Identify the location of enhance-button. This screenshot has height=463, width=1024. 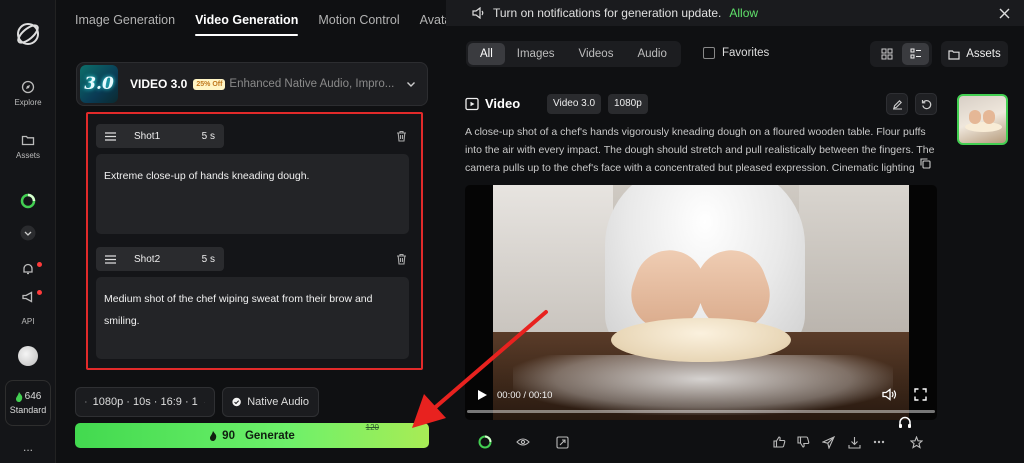
(562, 442).